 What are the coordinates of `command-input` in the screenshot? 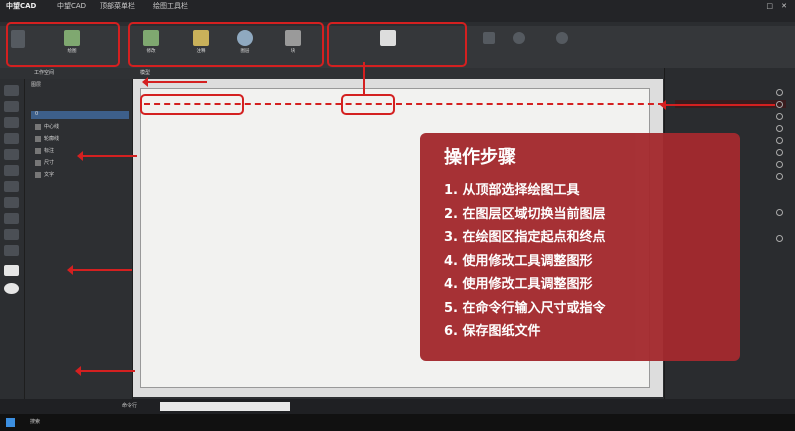 It's located at (225, 406).